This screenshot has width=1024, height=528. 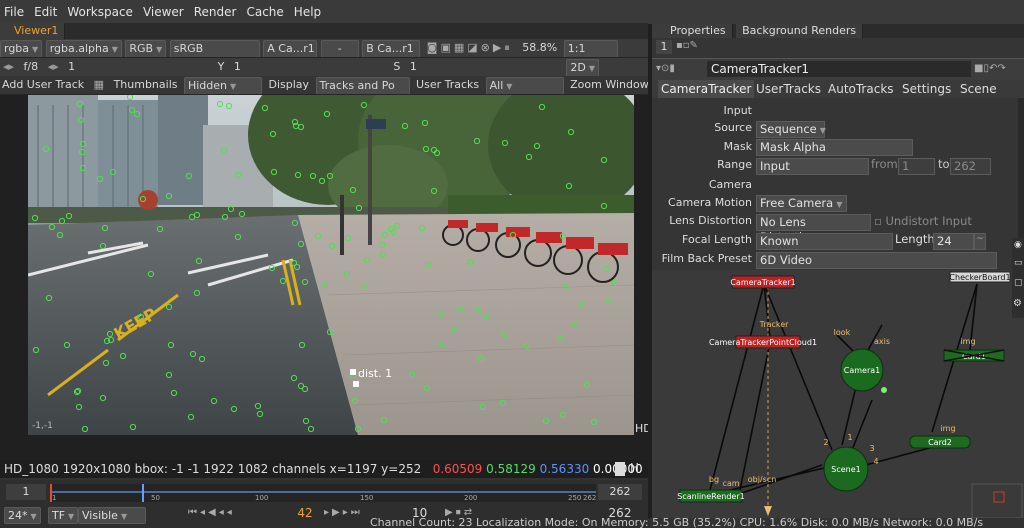 I want to click on tab-background-renders: Background Renders, so click(x=800, y=31).